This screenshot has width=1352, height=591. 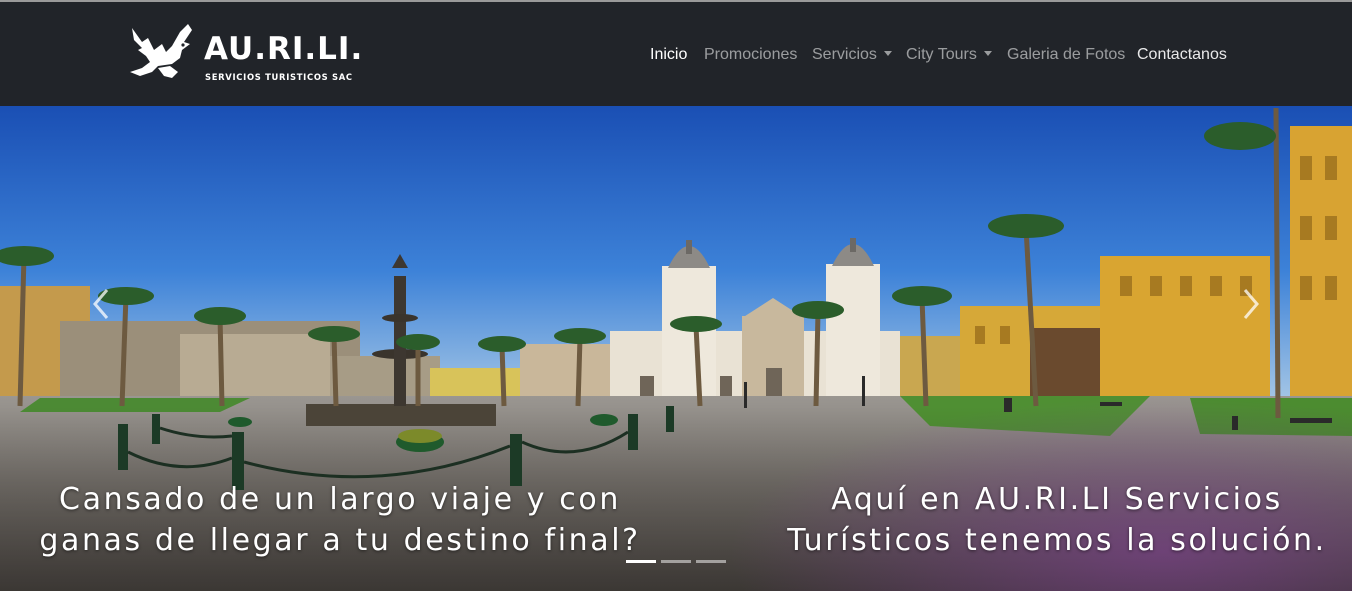 I want to click on nav-label: Promociones, so click(x=751, y=54).